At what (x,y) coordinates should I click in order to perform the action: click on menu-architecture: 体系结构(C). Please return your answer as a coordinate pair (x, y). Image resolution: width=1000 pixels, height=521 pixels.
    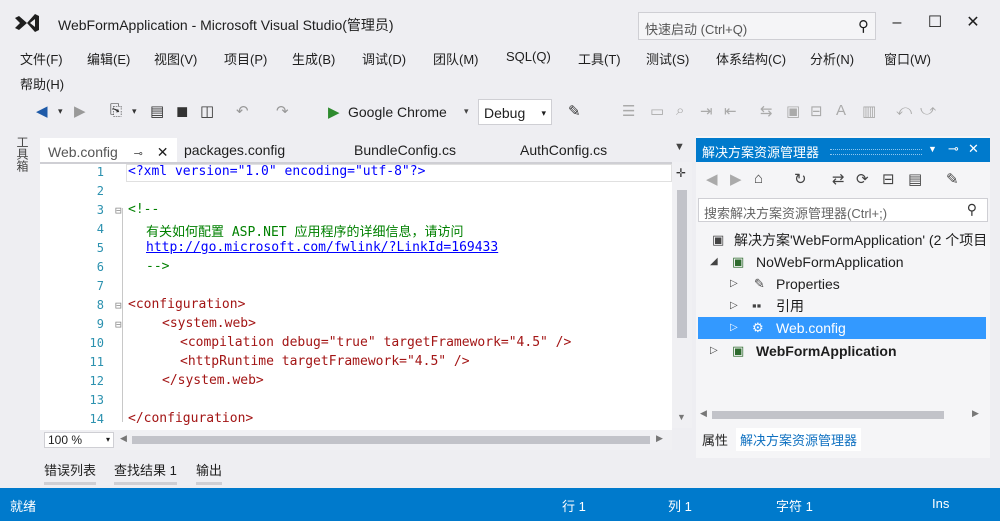
    Looking at the image, I should click on (751, 58).